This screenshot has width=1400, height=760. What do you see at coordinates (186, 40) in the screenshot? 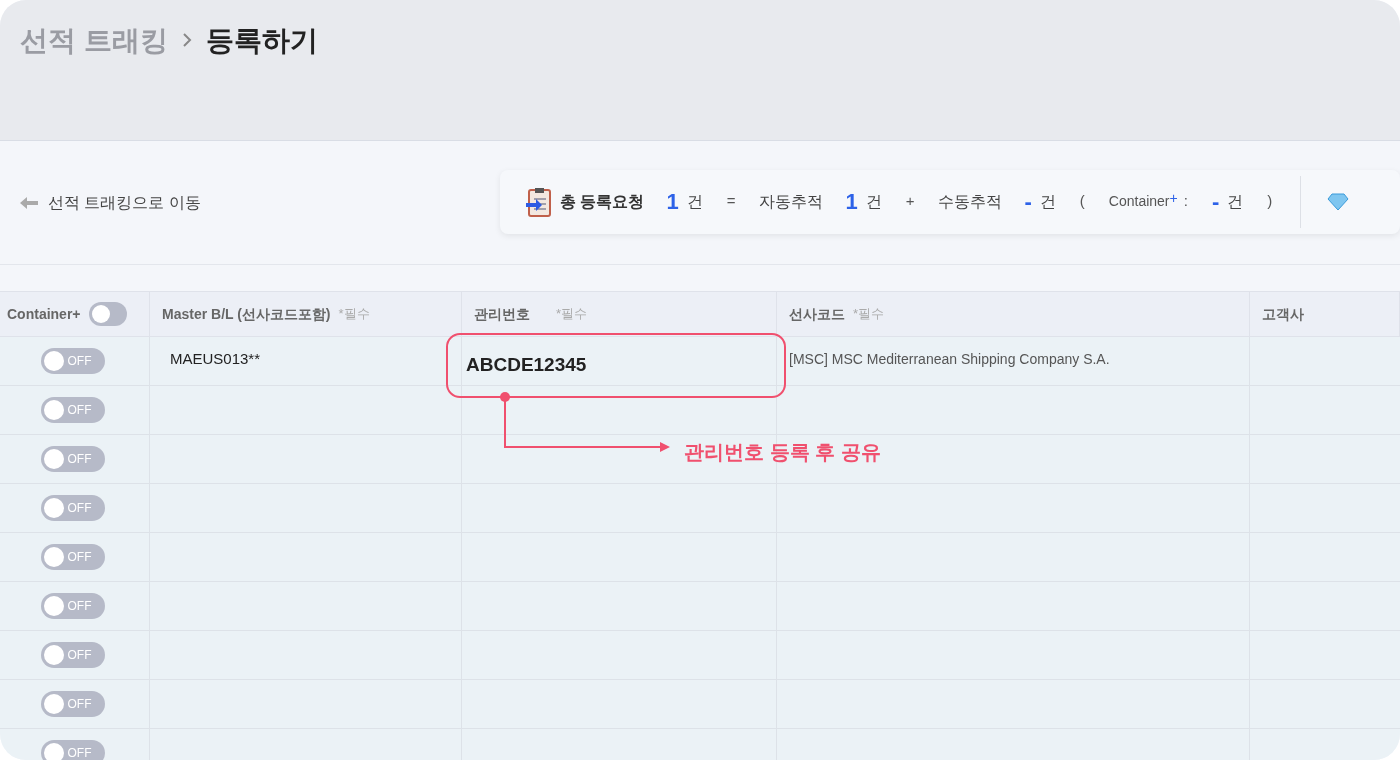
I see `chevron-right-icon` at bounding box center [186, 40].